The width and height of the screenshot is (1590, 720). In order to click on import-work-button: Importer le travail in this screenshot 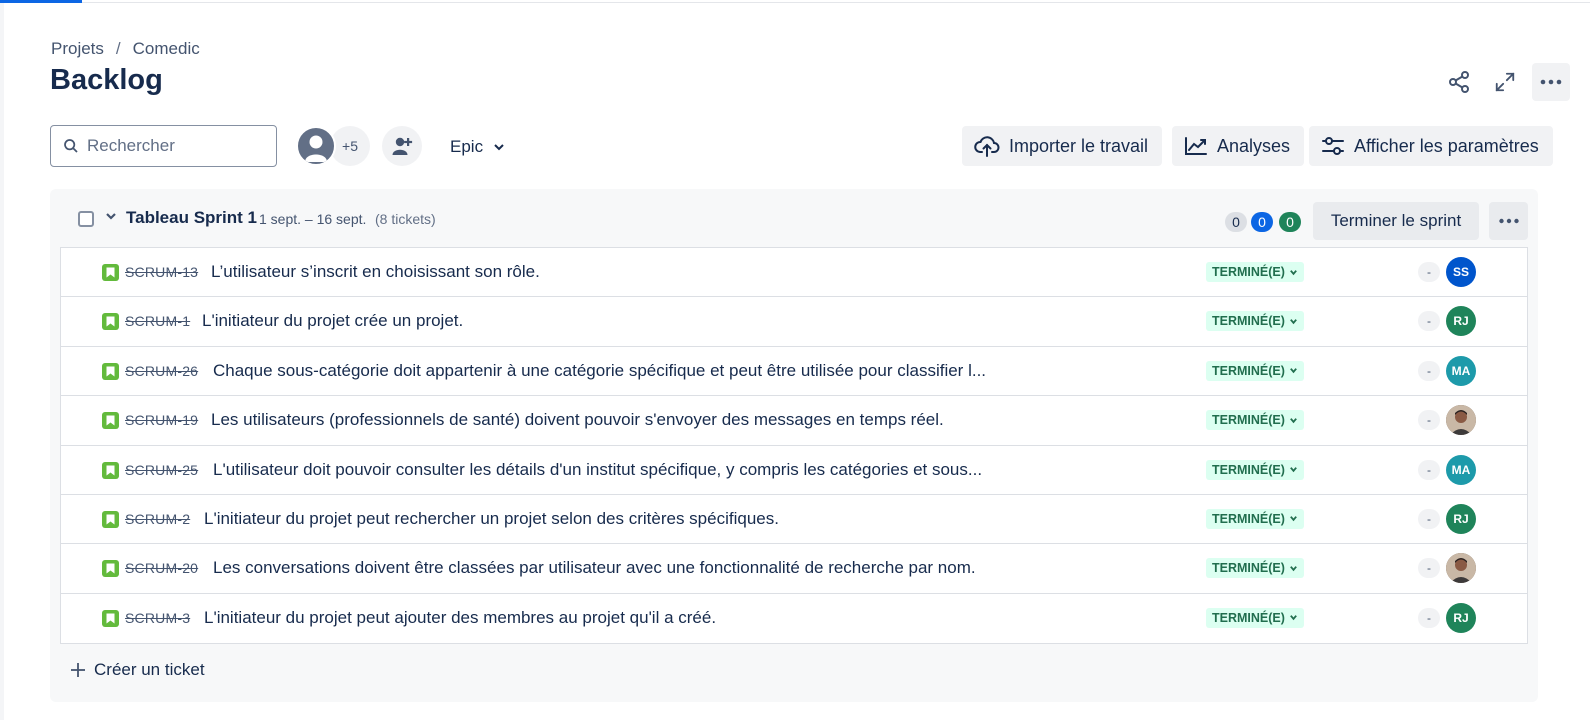, I will do `click(1062, 146)`.